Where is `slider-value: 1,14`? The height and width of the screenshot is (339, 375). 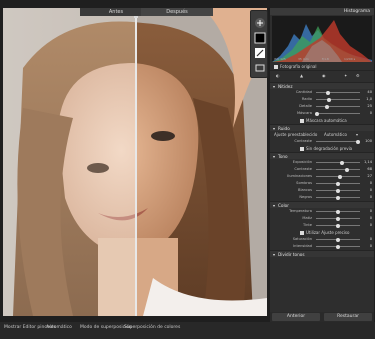
slider-value: 1,14 is located at coordinates (368, 162).